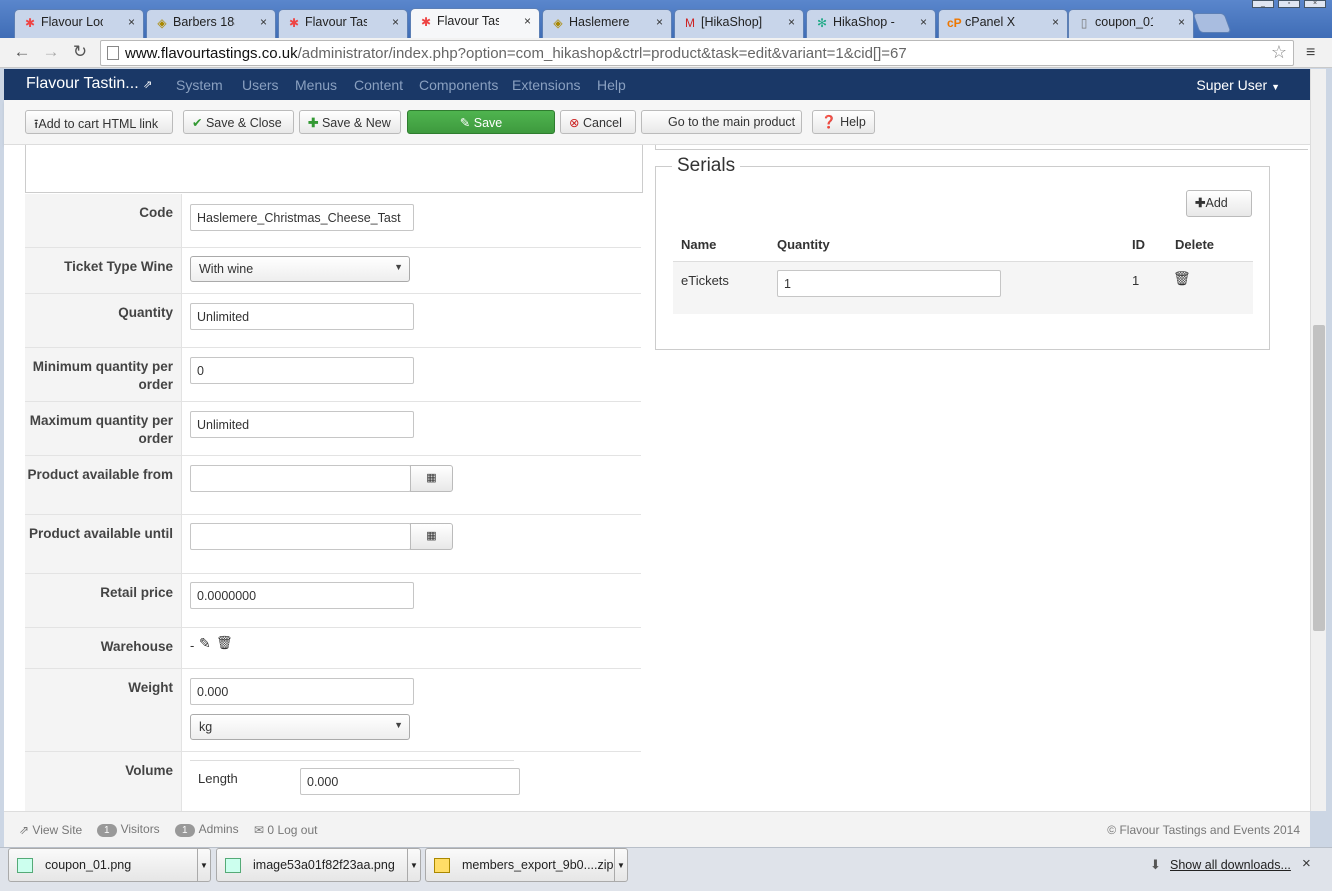 This screenshot has height=891, width=1332. What do you see at coordinates (205, 643) in the screenshot?
I see `pencil-icon: ✎` at bounding box center [205, 643].